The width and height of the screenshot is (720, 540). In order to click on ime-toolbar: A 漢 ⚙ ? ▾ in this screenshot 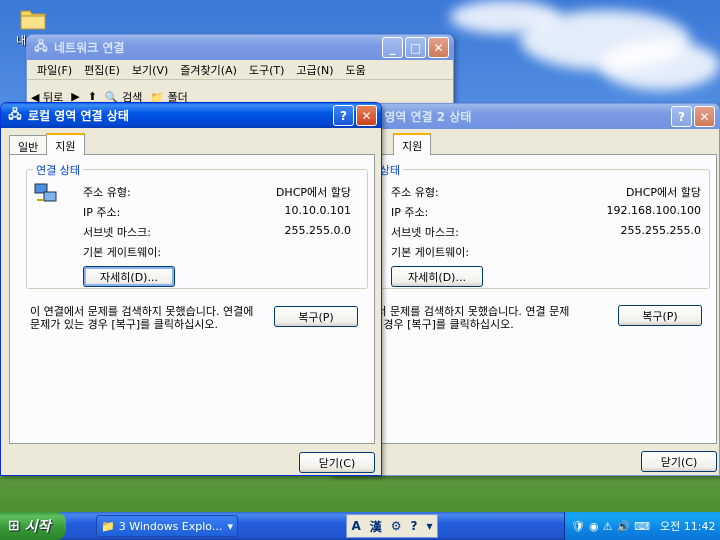, I will do `click(392, 526)`.